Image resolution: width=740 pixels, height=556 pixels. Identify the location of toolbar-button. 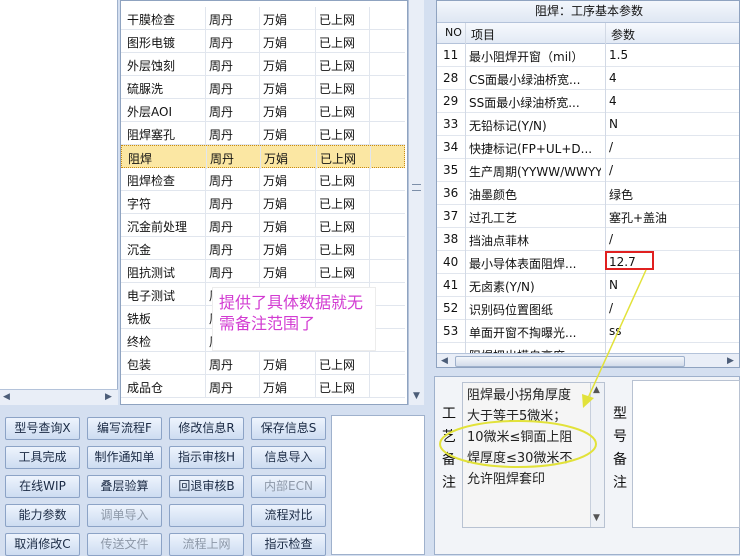
(206, 515).